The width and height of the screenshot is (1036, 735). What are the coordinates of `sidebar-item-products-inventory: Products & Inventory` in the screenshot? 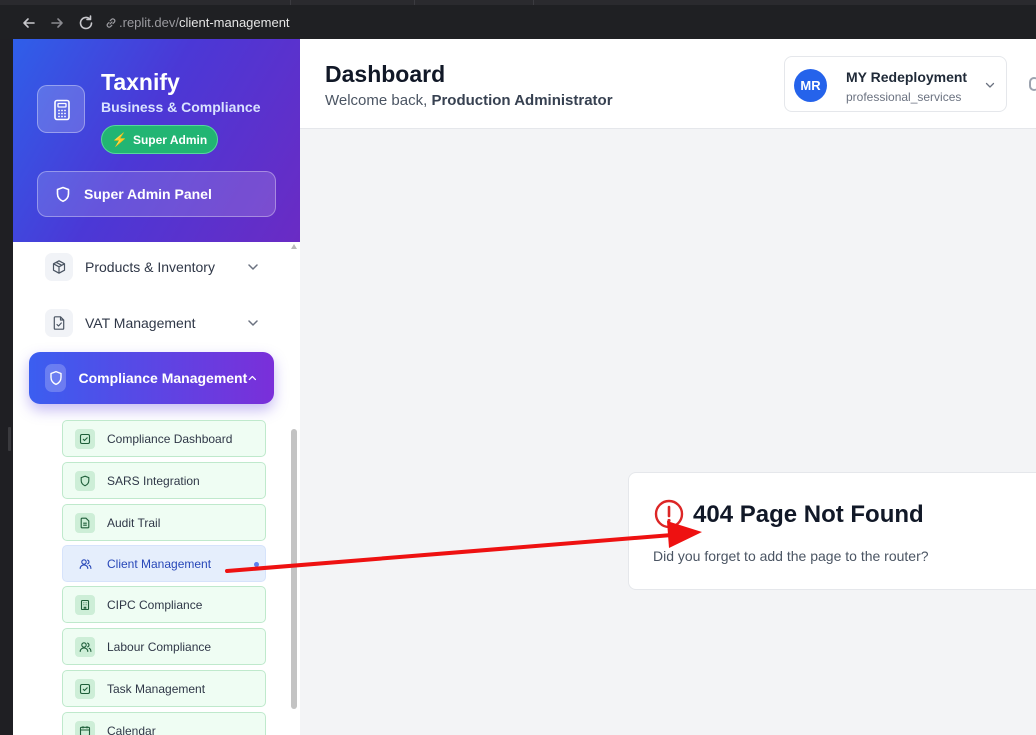 It's located at (151, 267).